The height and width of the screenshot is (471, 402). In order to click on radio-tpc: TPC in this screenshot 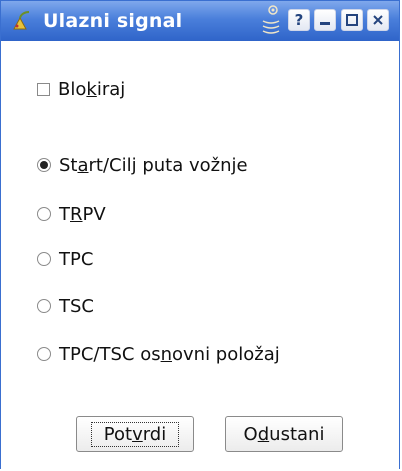, I will do `click(65, 259)`.